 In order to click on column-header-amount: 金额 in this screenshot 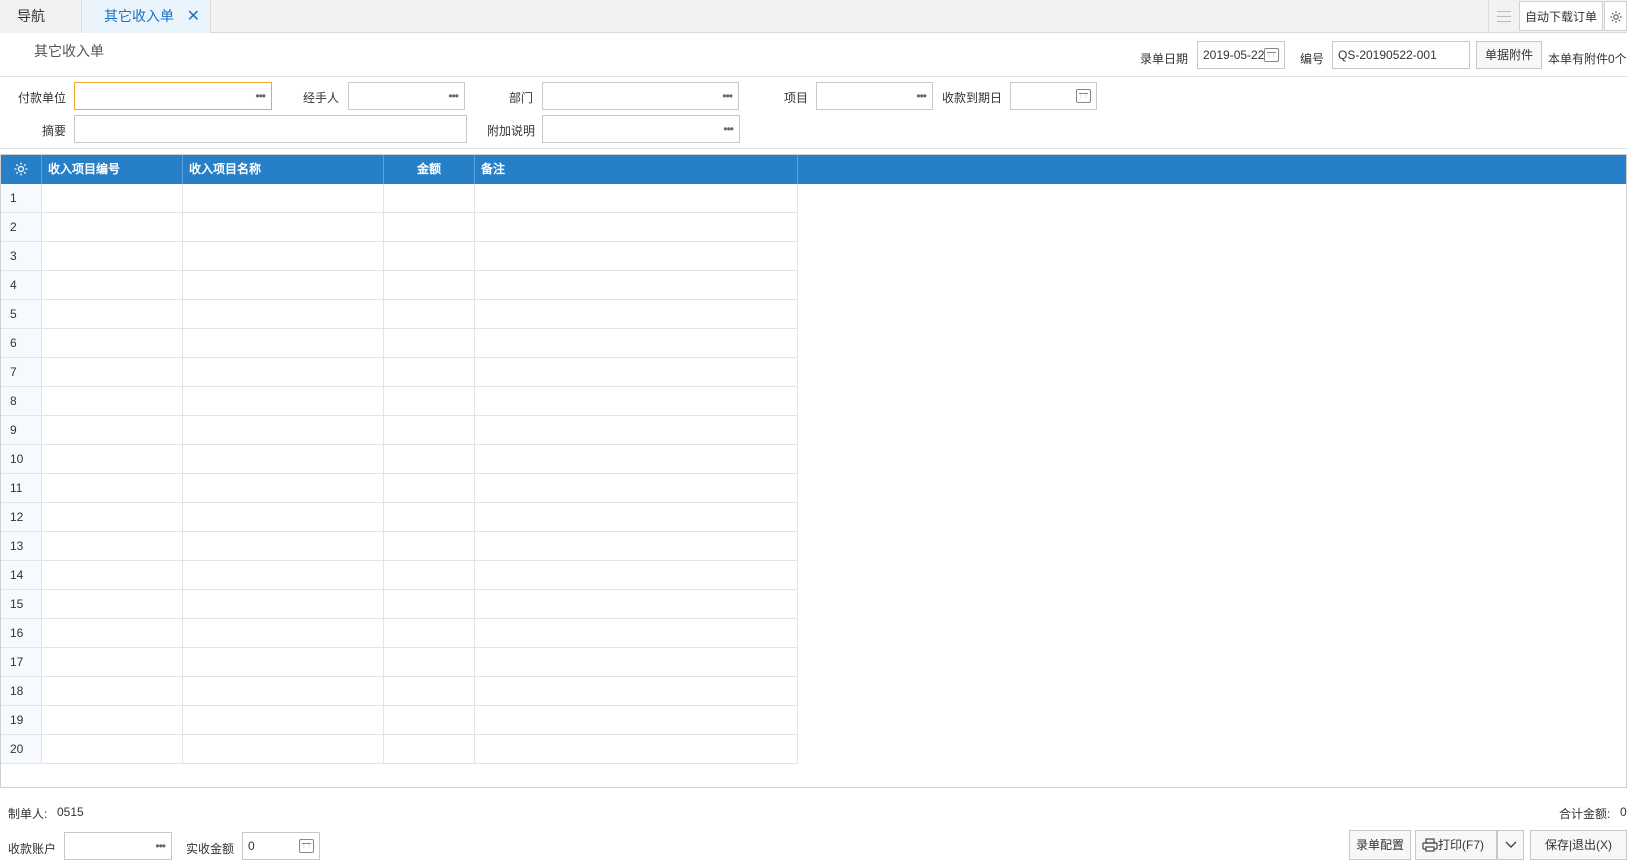, I will do `click(429, 169)`.